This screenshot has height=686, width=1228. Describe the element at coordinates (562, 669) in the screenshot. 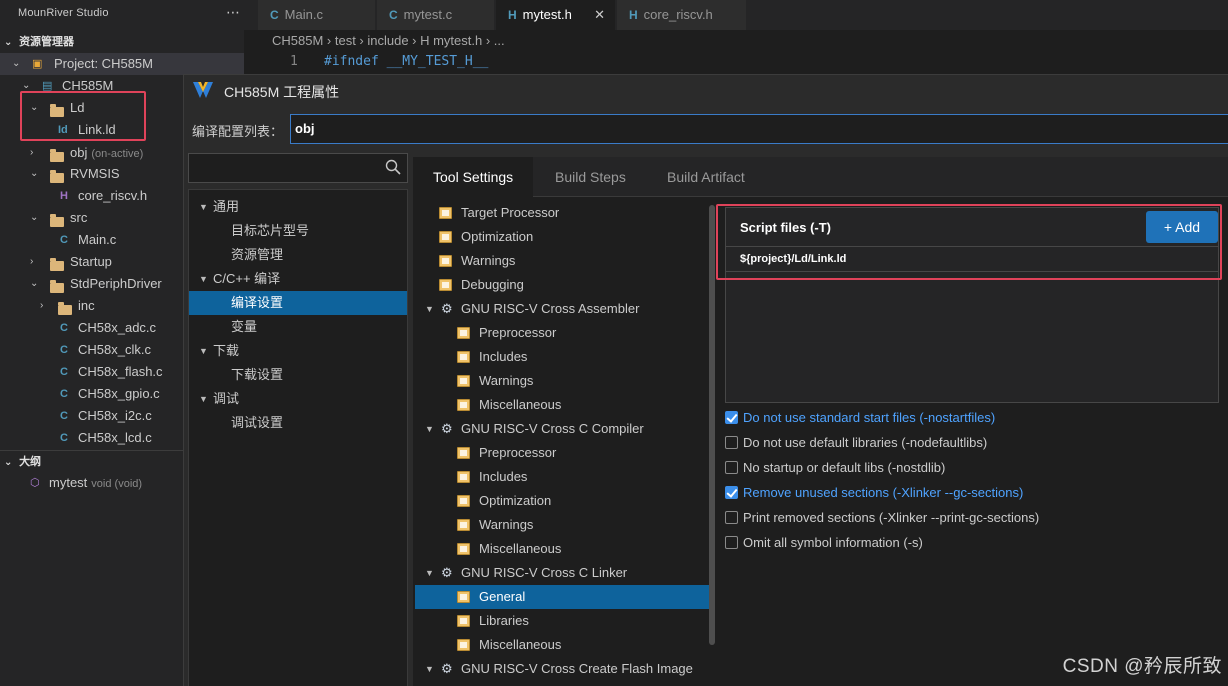

I see `tool-group: ▼ ⚙ GNU RISC-V Cross Create Flash Image` at that location.